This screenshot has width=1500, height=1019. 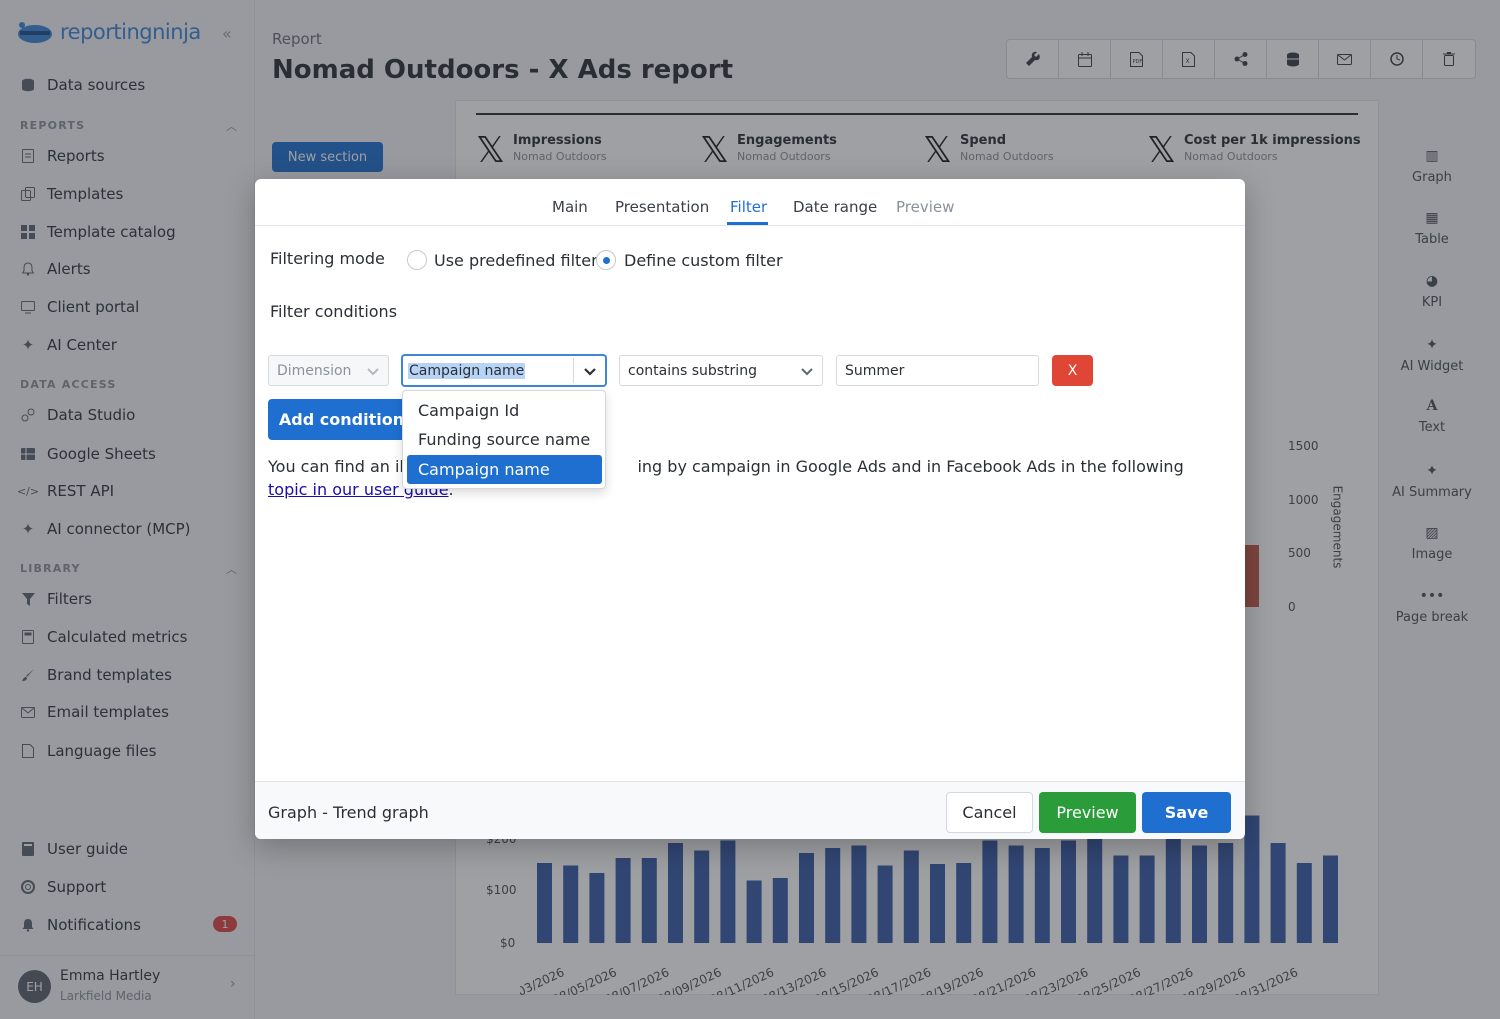 I want to click on help-text-prefix: You can find an illu, so click(x=343, y=466).